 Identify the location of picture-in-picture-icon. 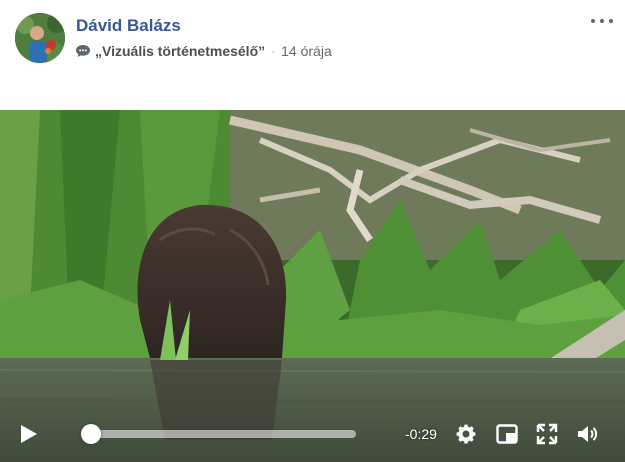
(507, 434).